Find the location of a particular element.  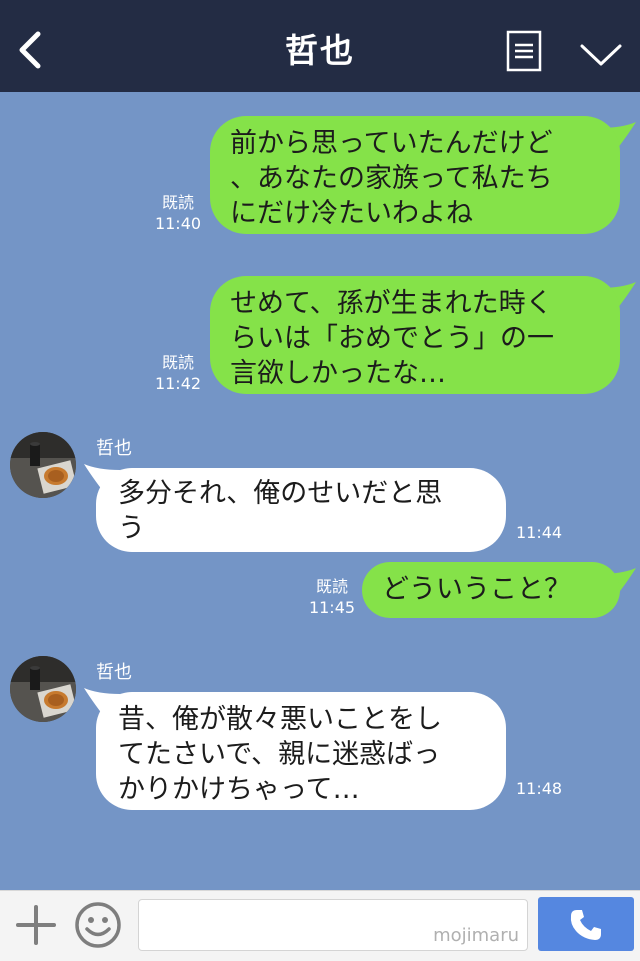

watermark: mojimaru is located at coordinates (476, 935).